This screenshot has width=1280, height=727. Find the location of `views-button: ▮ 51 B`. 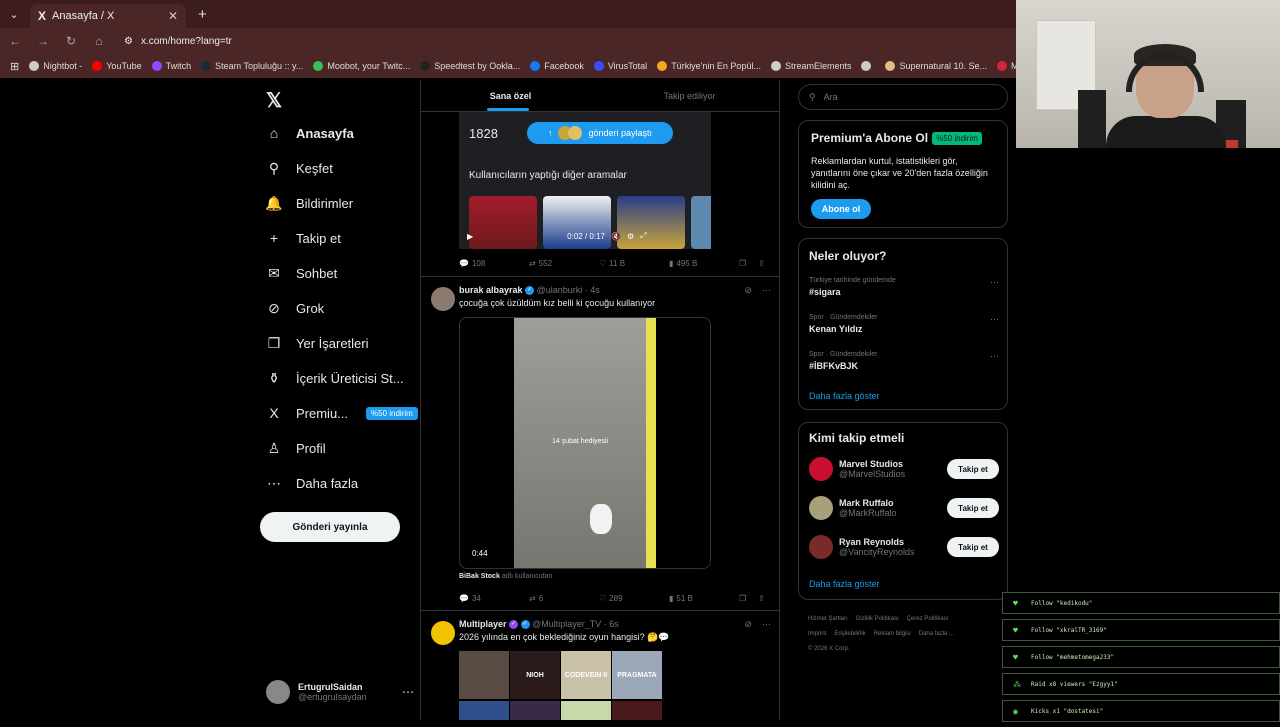

views-button: ▮ 51 B is located at coordinates (704, 598).